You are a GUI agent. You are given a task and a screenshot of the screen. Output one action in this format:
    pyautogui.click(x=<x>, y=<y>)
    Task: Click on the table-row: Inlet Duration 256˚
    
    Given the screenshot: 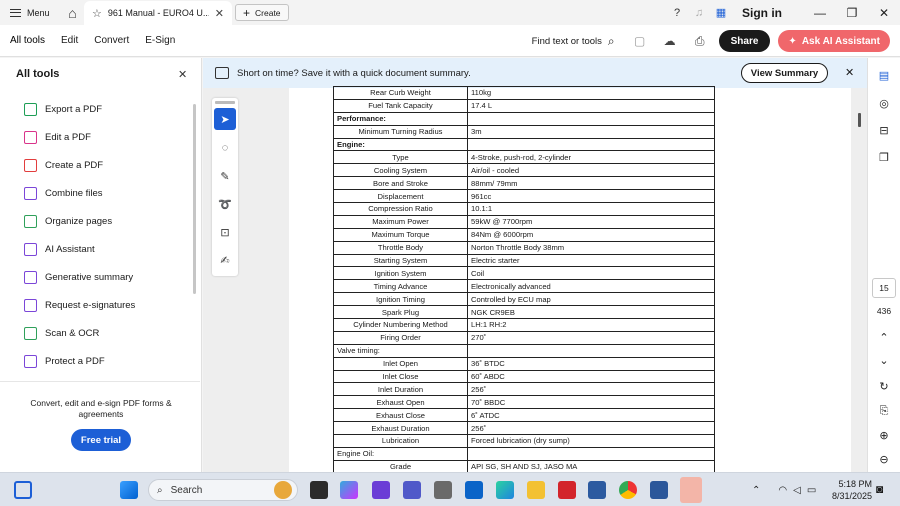 What is the action you would take?
    pyautogui.click(x=524, y=389)
    